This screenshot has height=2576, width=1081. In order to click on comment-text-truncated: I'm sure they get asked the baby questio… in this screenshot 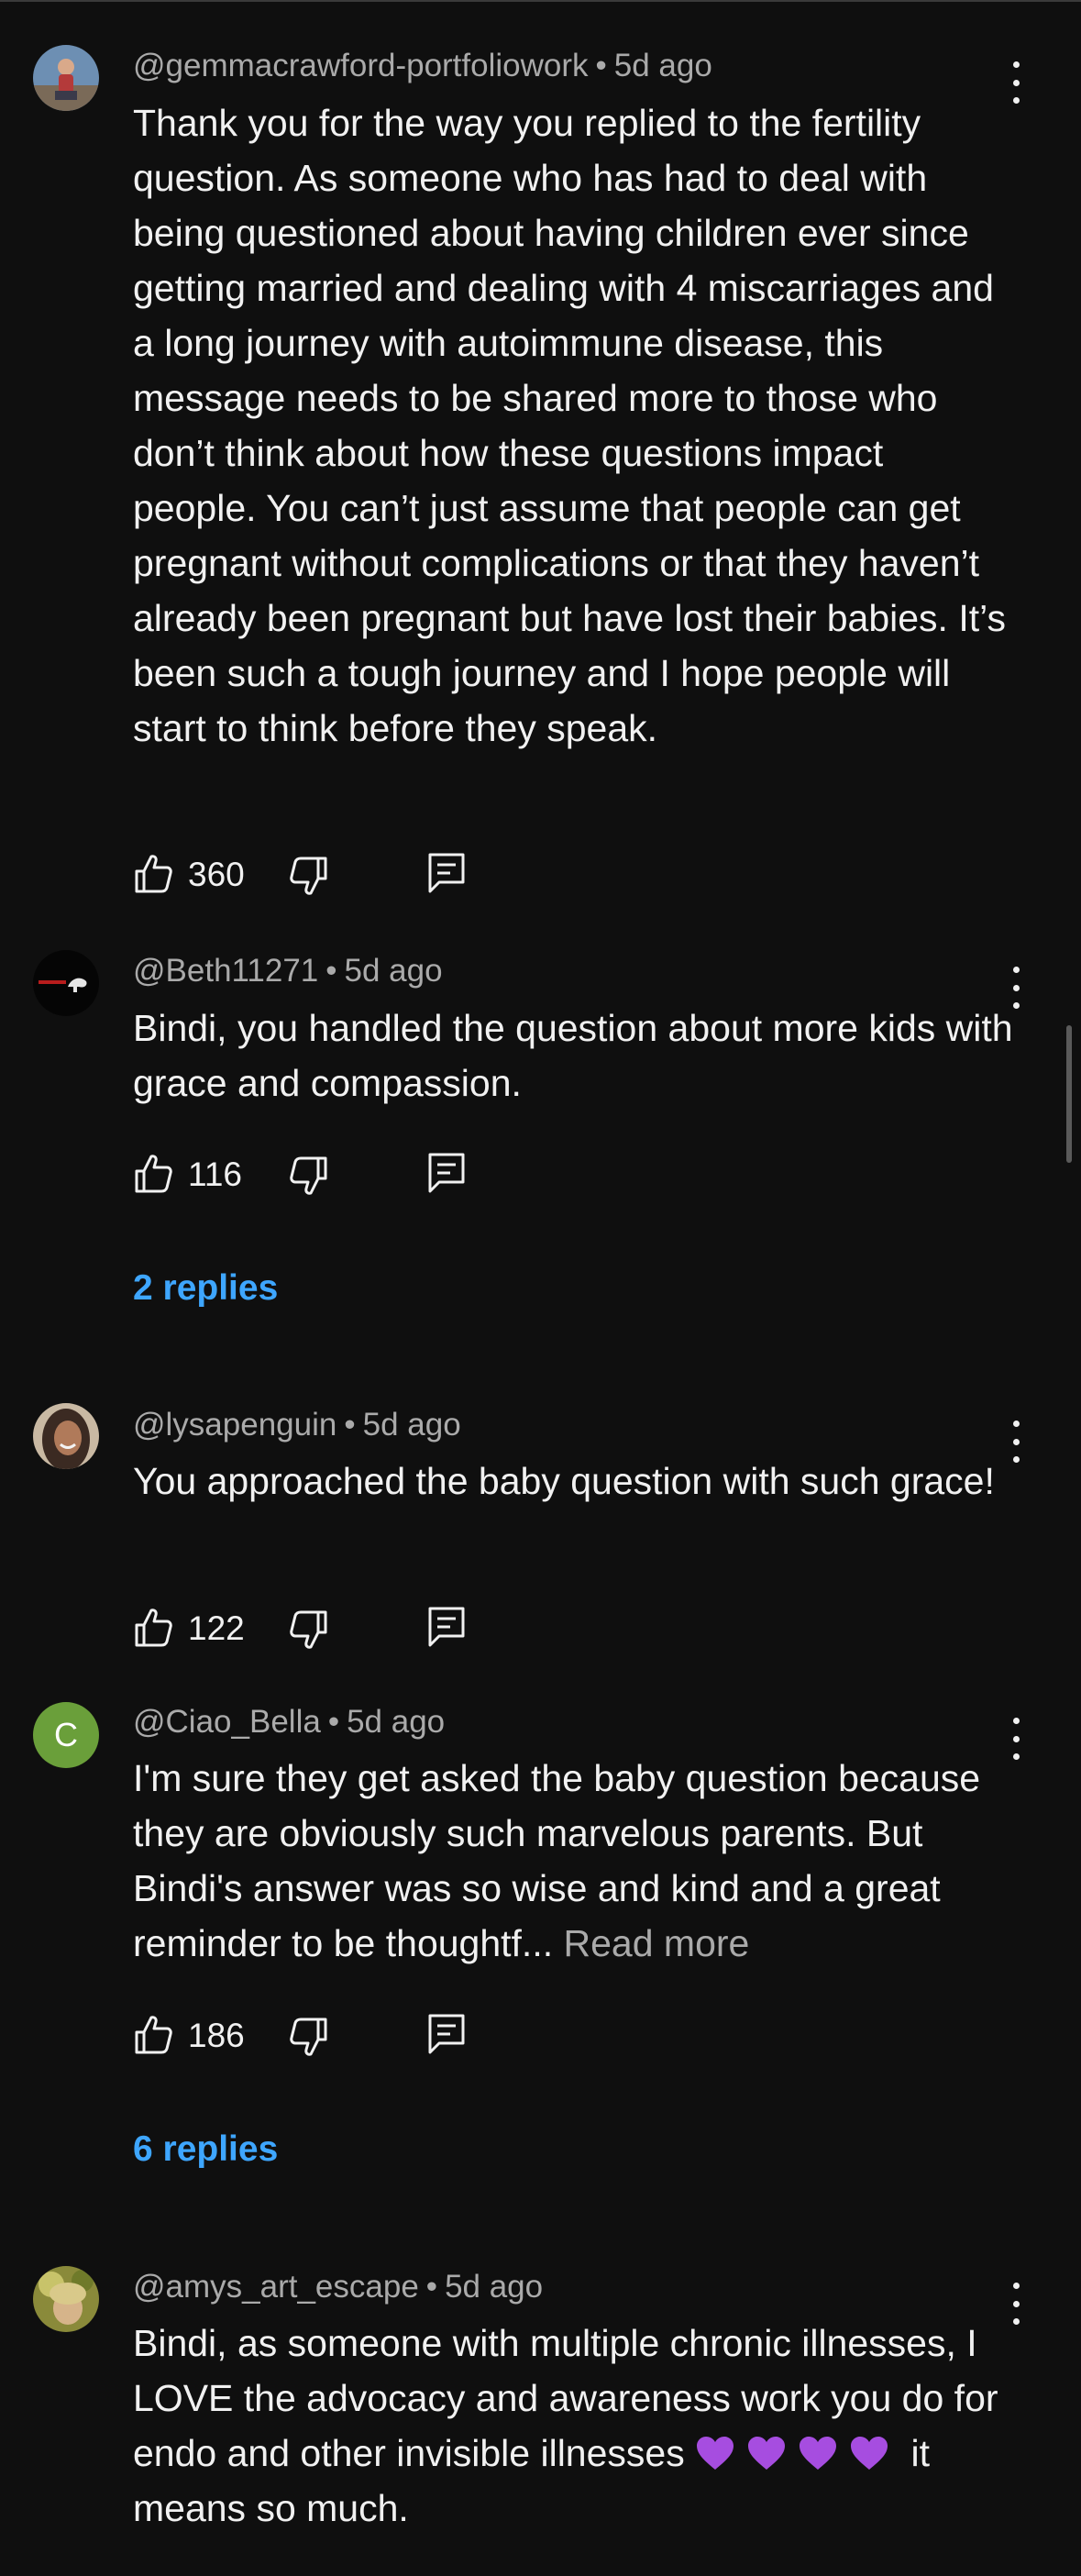, I will do `click(557, 1860)`.